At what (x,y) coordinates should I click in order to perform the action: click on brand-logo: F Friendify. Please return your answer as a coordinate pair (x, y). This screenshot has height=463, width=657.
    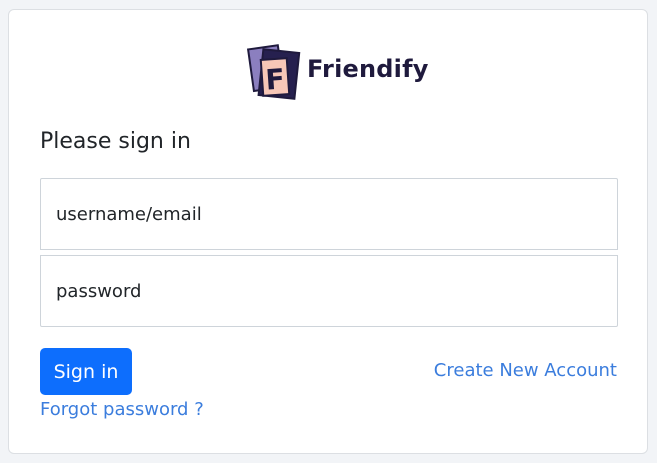
    Looking at the image, I should click on (337, 71).